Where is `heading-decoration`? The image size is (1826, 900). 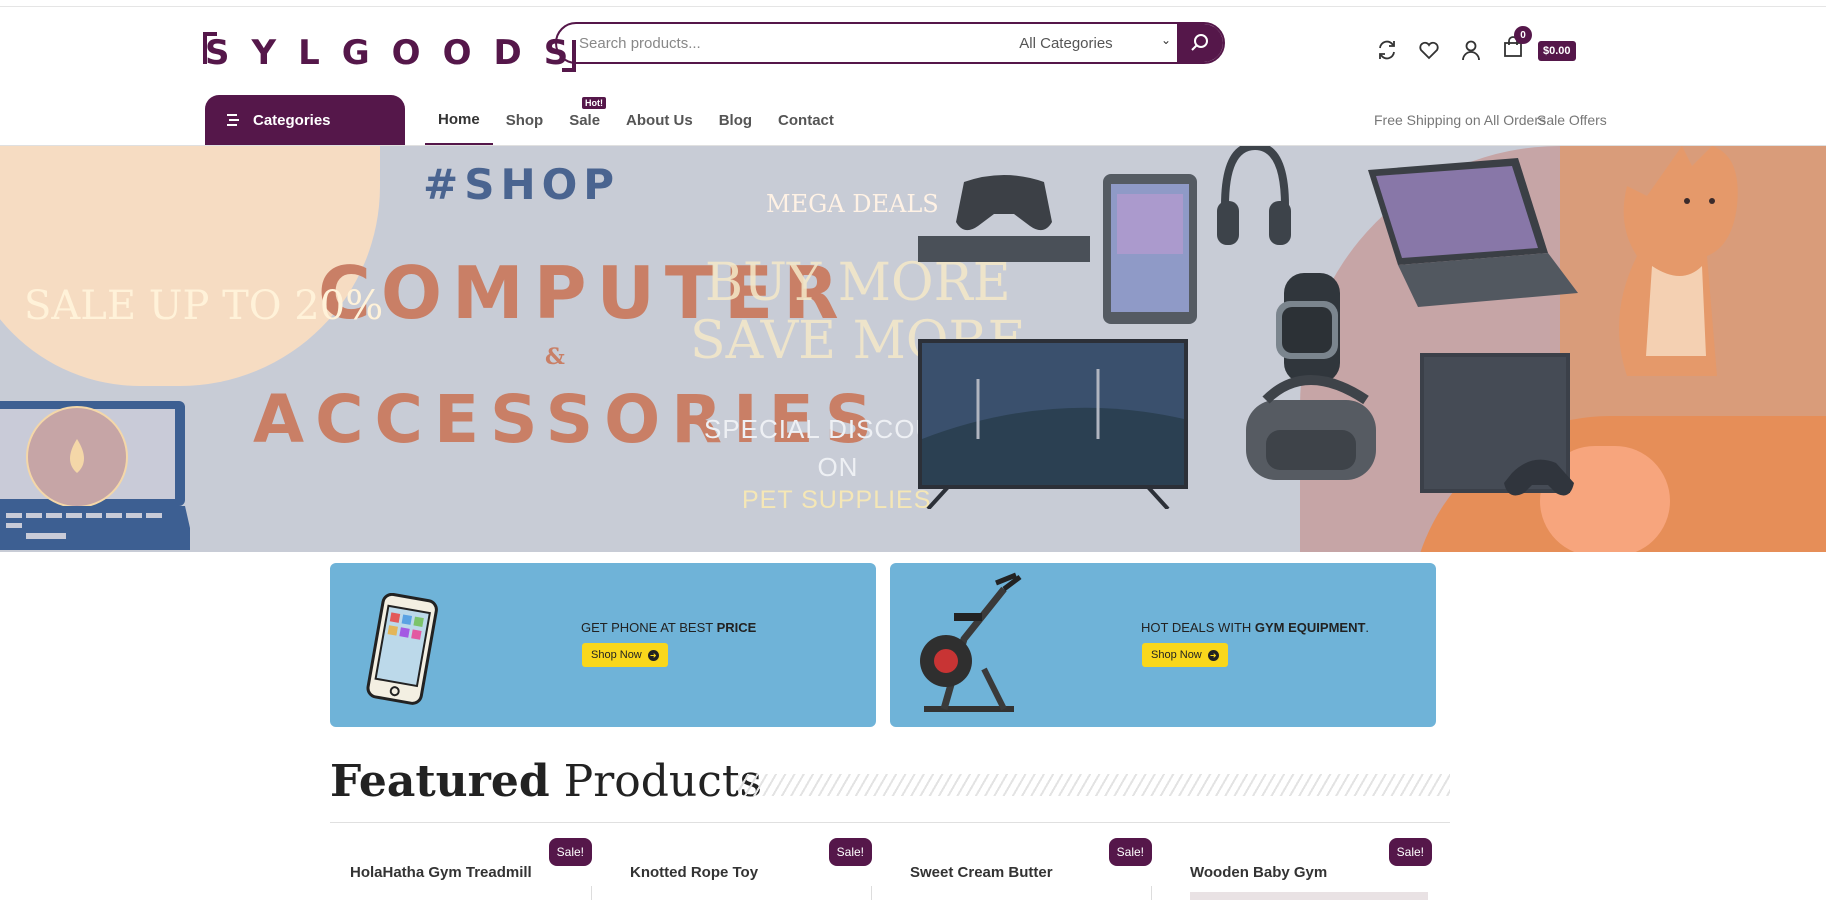
heading-decoration is located at coordinates (1094, 785).